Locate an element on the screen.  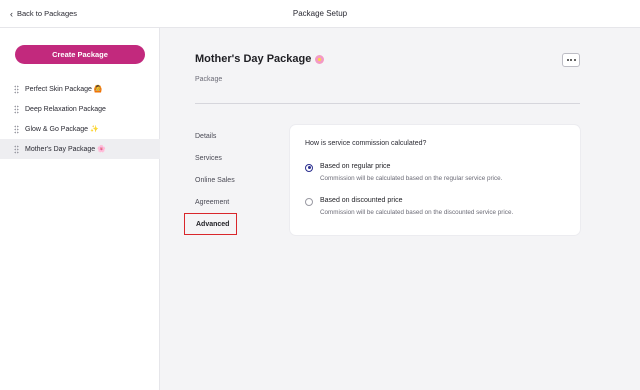
ellipsis-icon is located at coordinates (567, 60).